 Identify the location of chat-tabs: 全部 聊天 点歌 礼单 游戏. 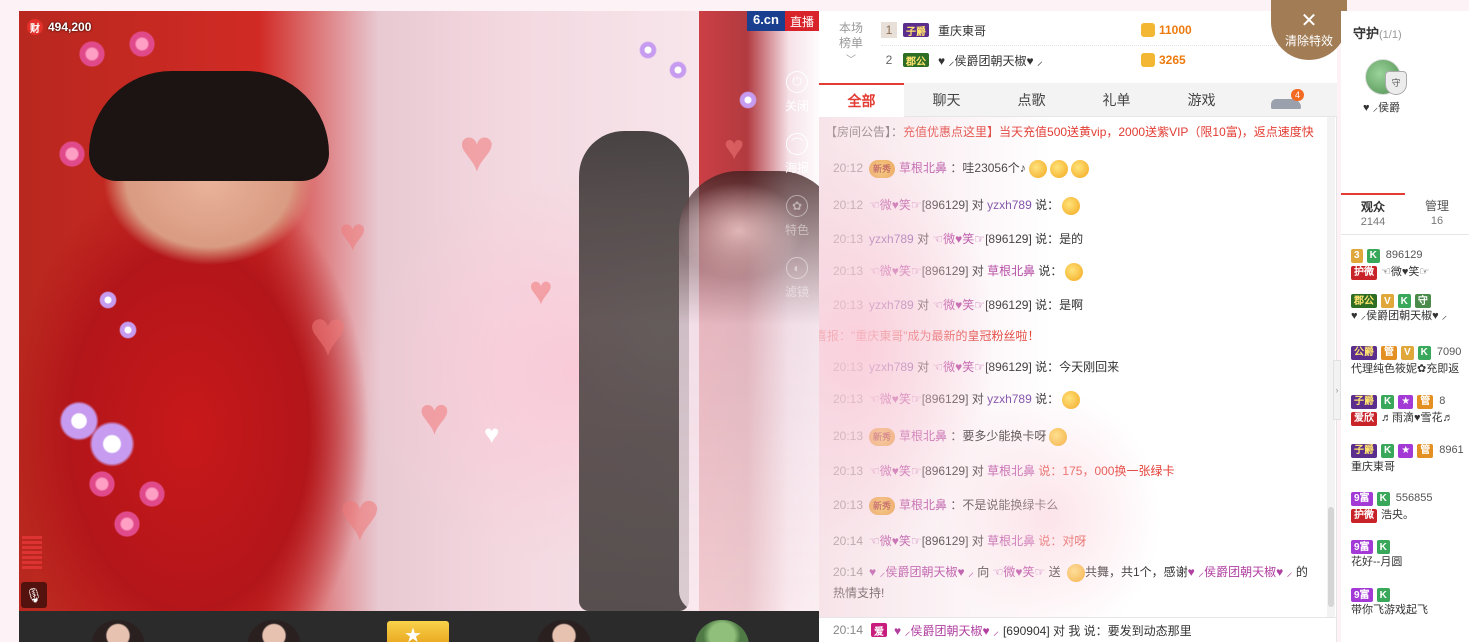
(1078, 100).